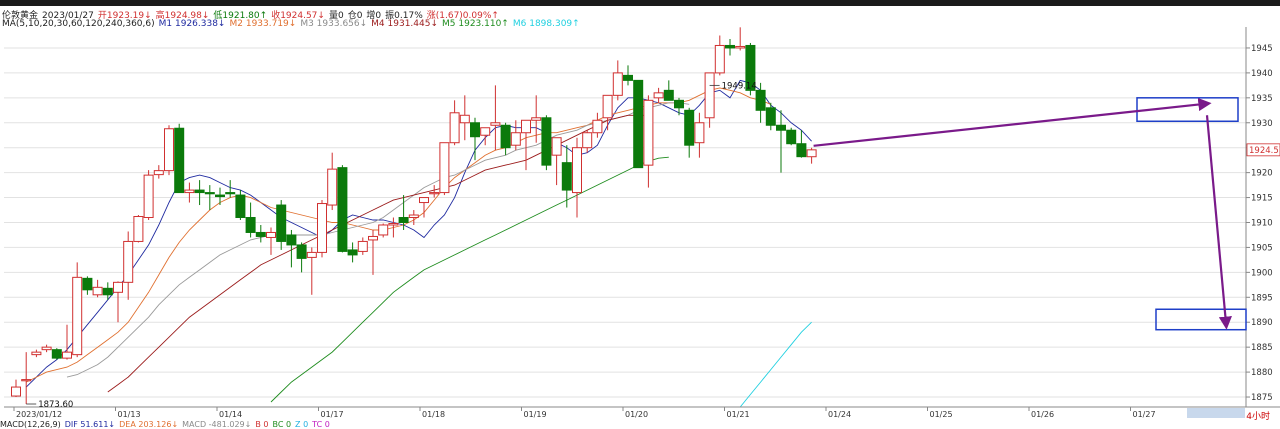 This screenshot has height=429, width=1280. Describe the element at coordinates (535, 414) in the screenshot. I see `x-tick-label: 01/19` at that location.